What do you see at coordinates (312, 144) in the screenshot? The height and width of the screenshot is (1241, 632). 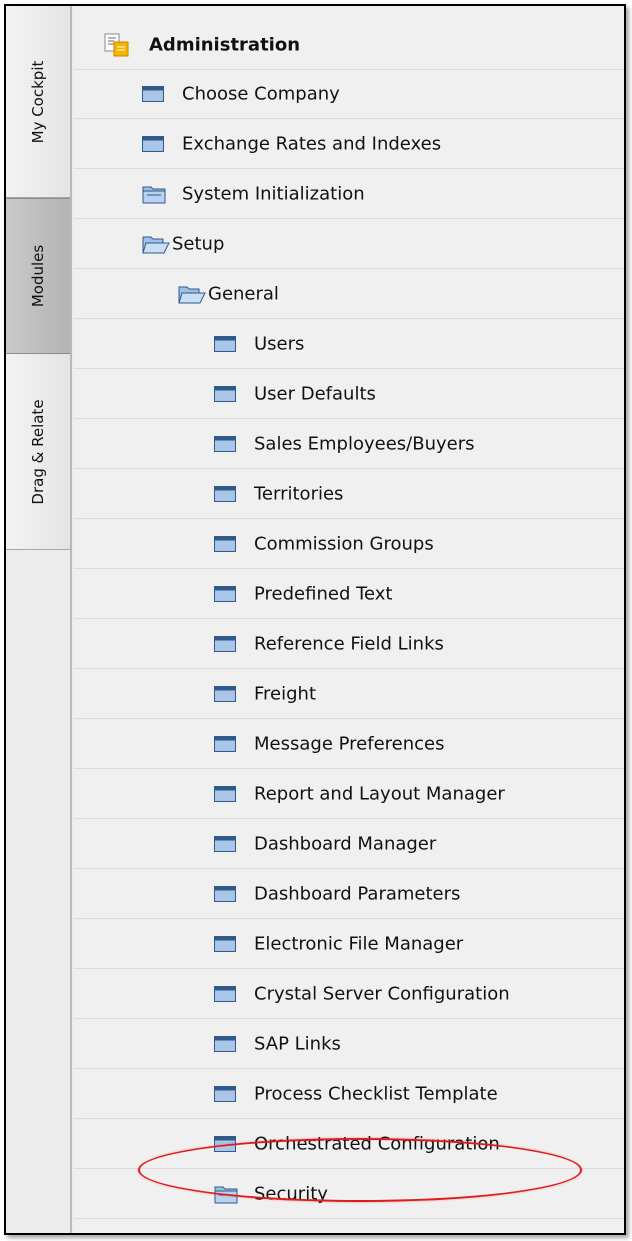 I see `tree-item-label: Exchange Rates and Indexes` at bounding box center [312, 144].